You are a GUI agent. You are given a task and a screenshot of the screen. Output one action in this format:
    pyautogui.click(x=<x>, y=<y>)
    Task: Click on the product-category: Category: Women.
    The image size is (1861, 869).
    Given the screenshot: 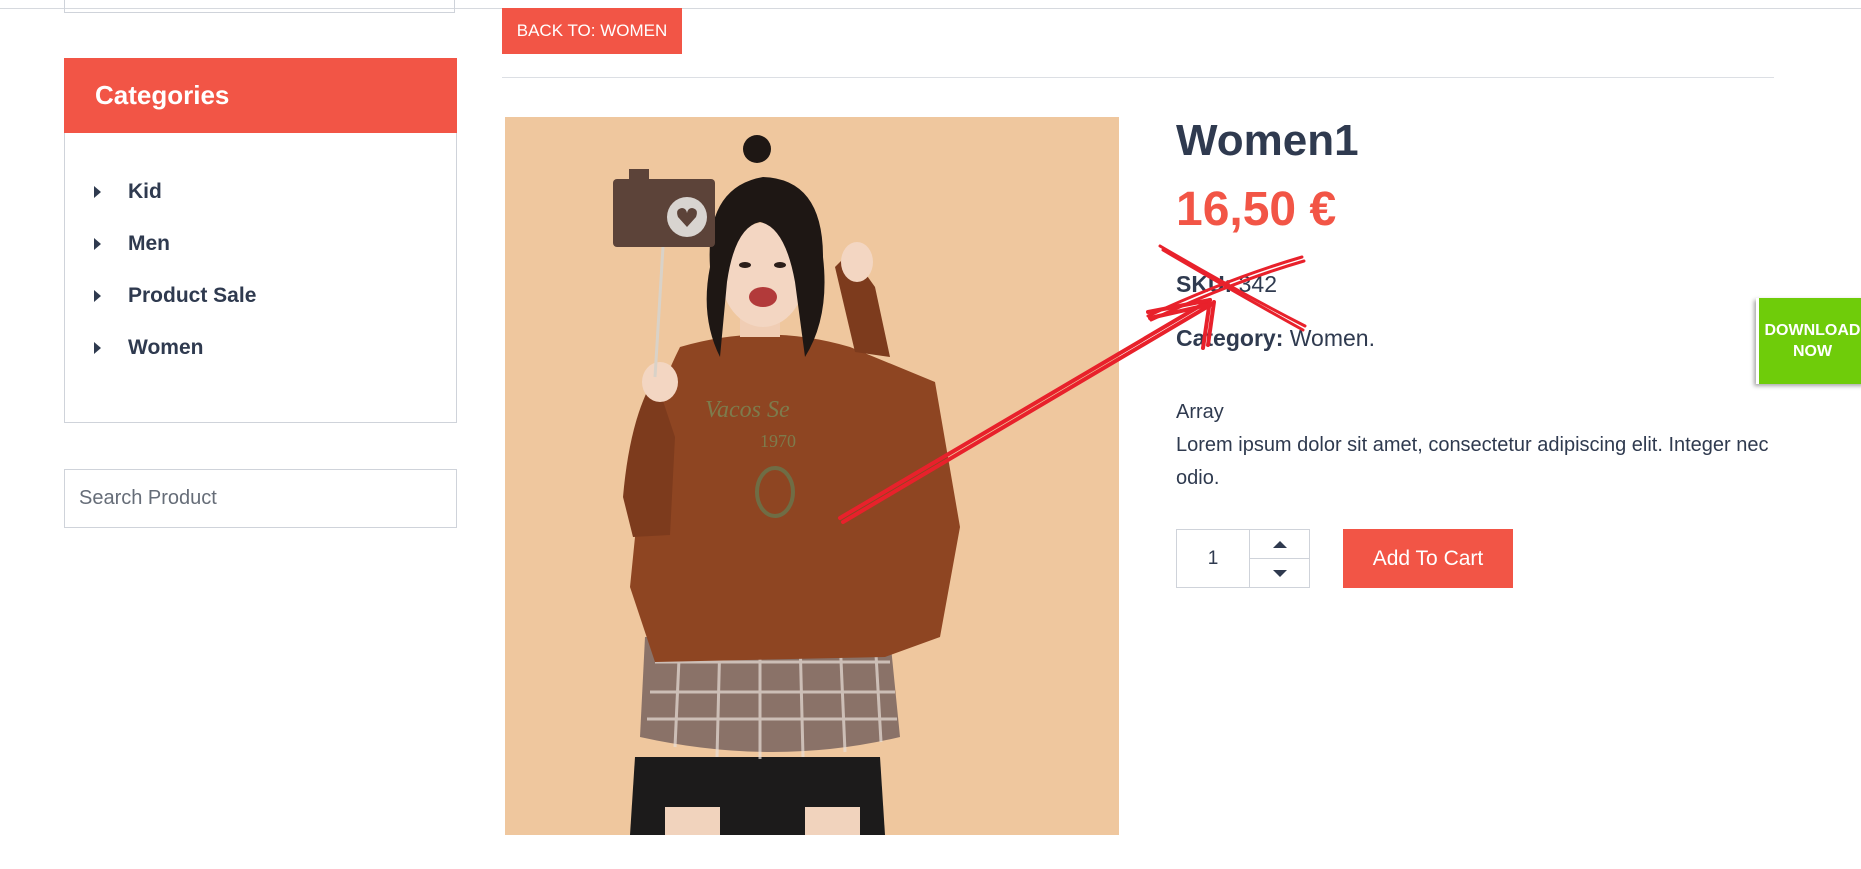 What is the action you would take?
    pyautogui.click(x=1275, y=338)
    